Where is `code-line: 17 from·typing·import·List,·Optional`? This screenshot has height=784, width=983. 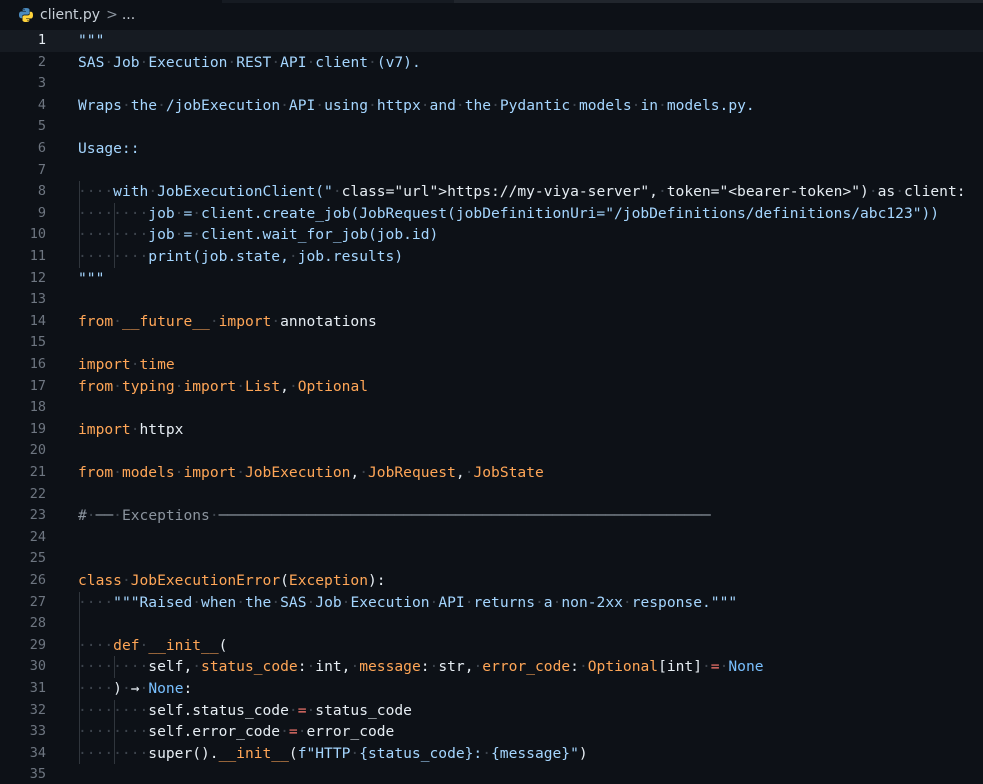 code-line: 17 from·typing·import·List,·Optional is located at coordinates (491, 387).